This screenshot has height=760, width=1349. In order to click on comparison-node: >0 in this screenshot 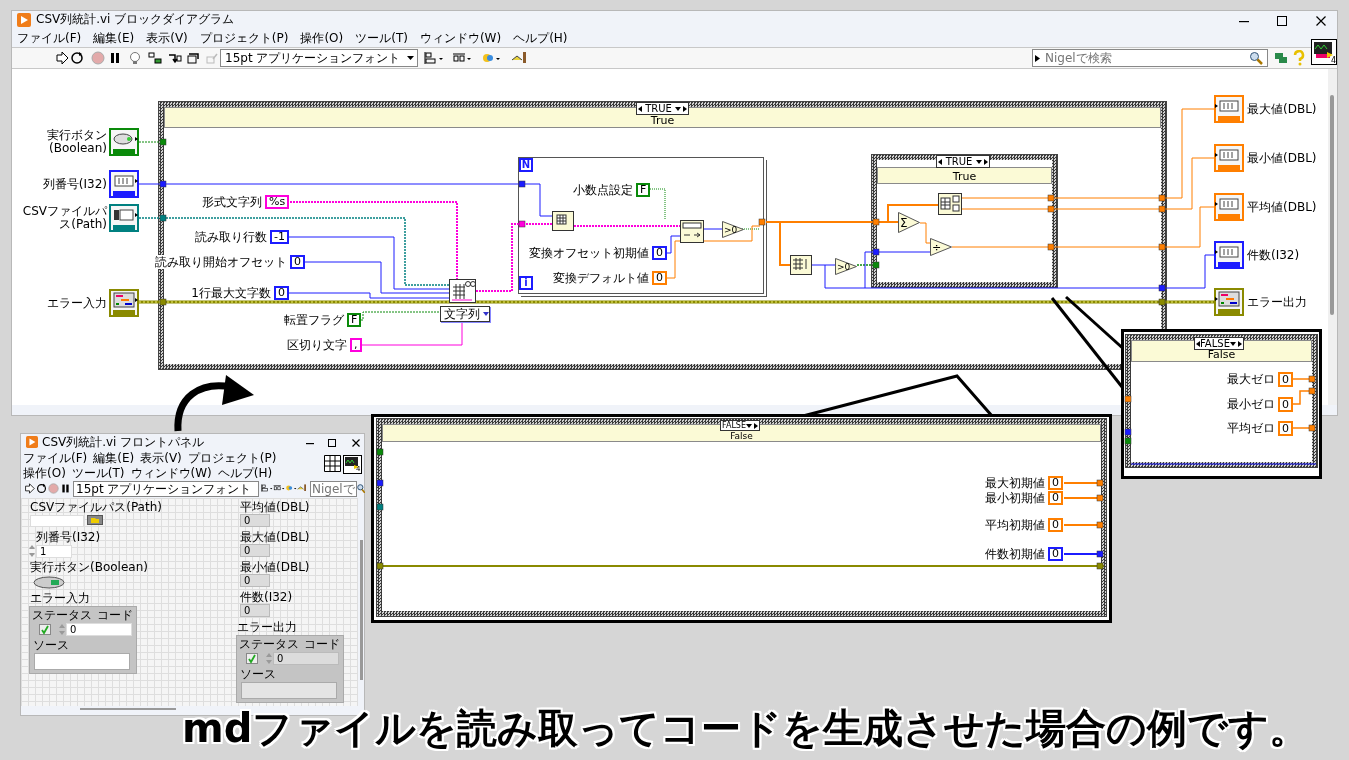, I will do `click(846, 266)`.